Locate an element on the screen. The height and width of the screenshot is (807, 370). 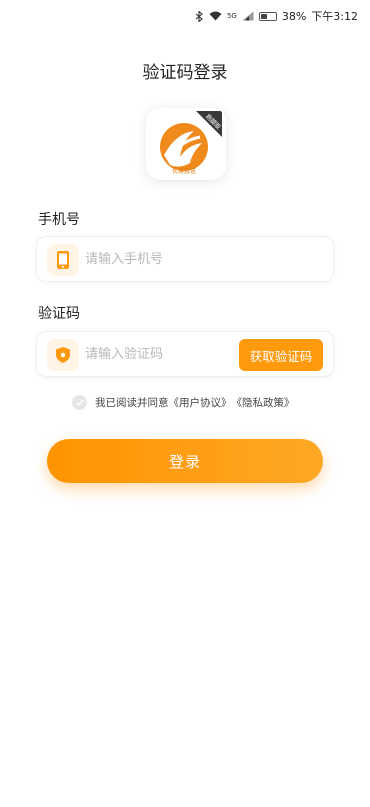
app-logo: 跑腿版 优易急送 is located at coordinates (186, 144).